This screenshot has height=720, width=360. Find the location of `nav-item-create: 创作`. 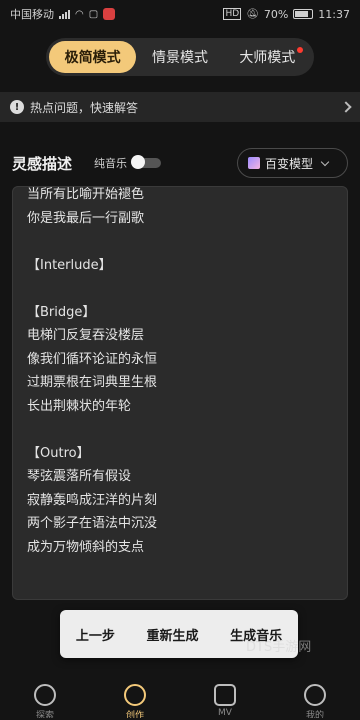

nav-item-create: 创作 is located at coordinates (135, 700).